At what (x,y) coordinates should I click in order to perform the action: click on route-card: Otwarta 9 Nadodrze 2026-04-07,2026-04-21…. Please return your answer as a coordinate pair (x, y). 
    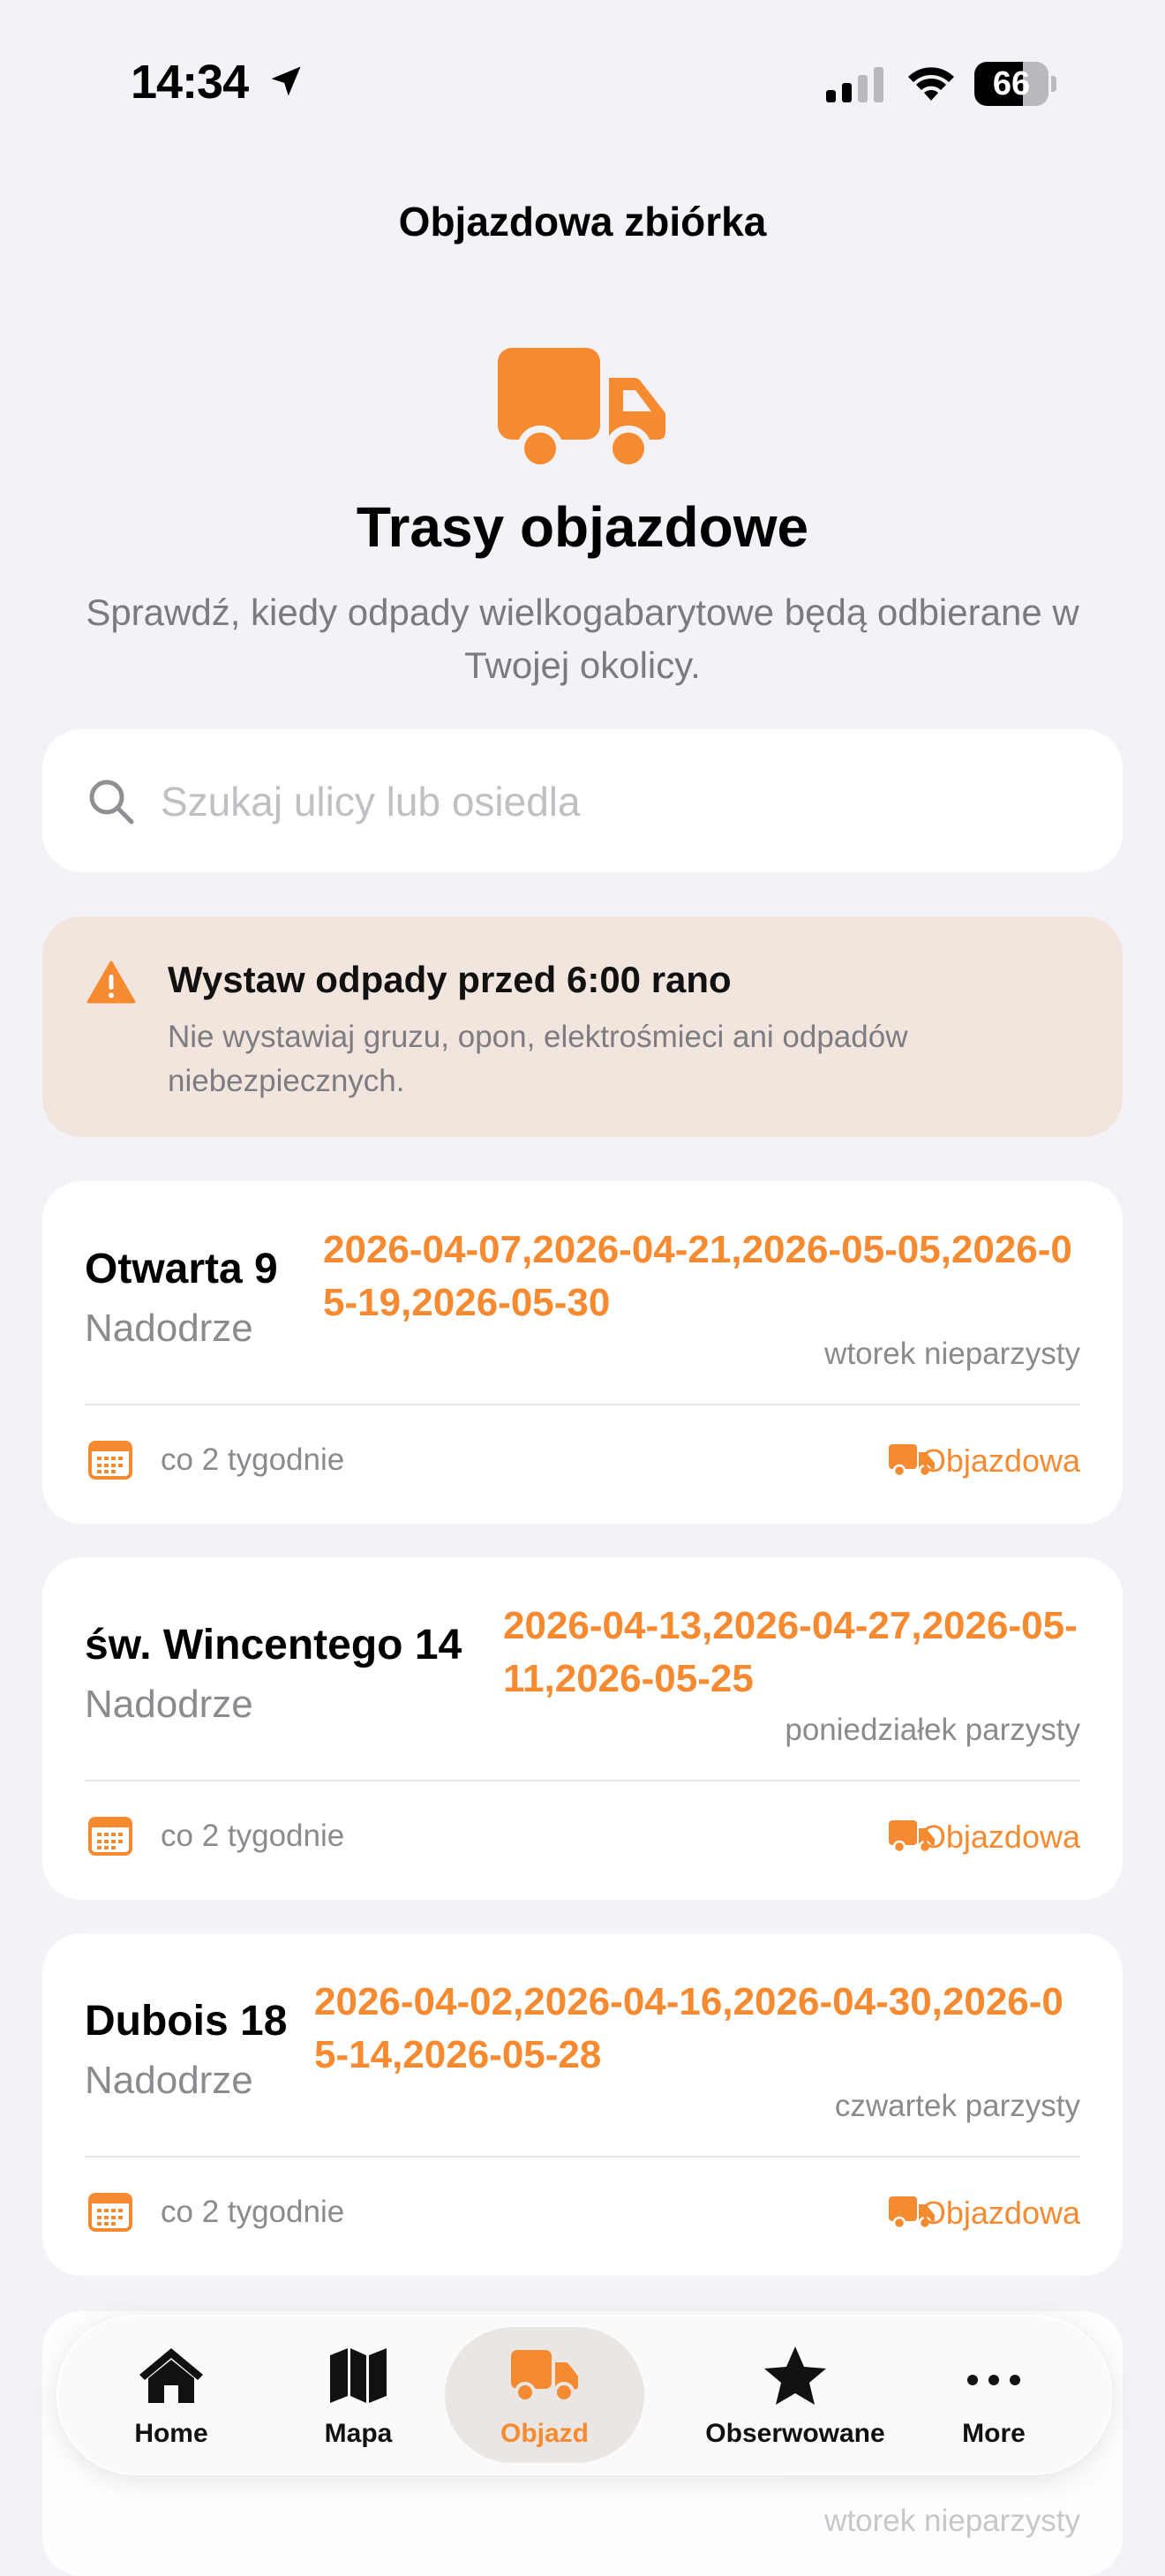
    Looking at the image, I should click on (582, 1353).